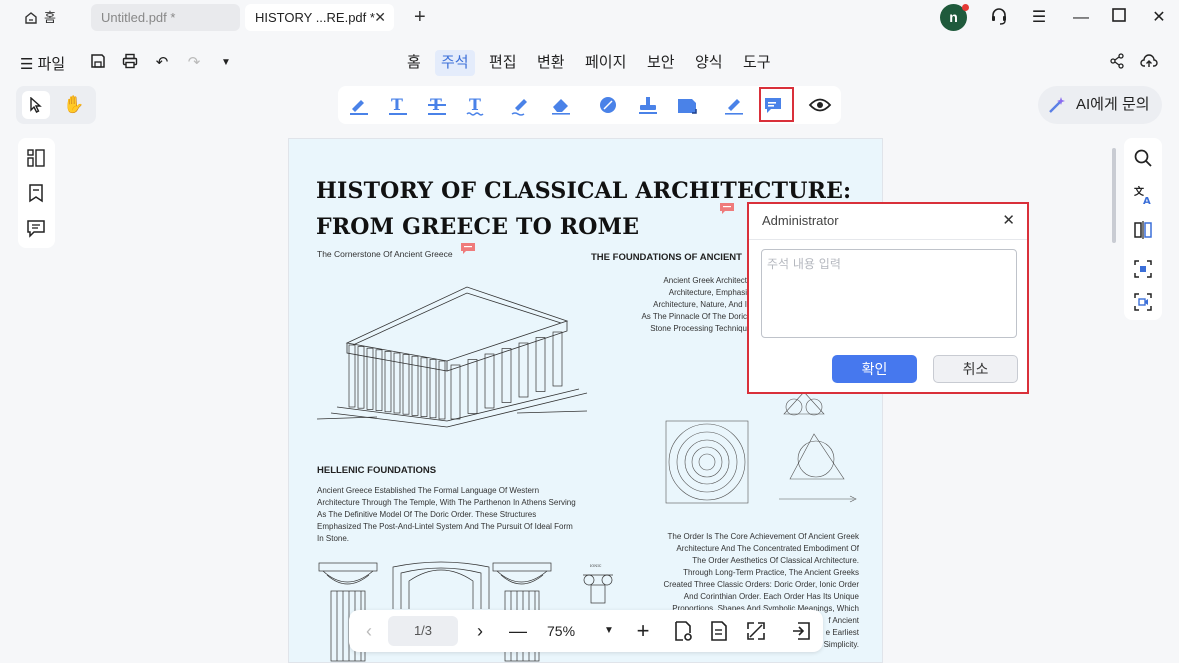 This screenshot has width=1179, height=663. I want to click on hellenic-heading: HELLENIC FOUNDATIONS, so click(377, 470).